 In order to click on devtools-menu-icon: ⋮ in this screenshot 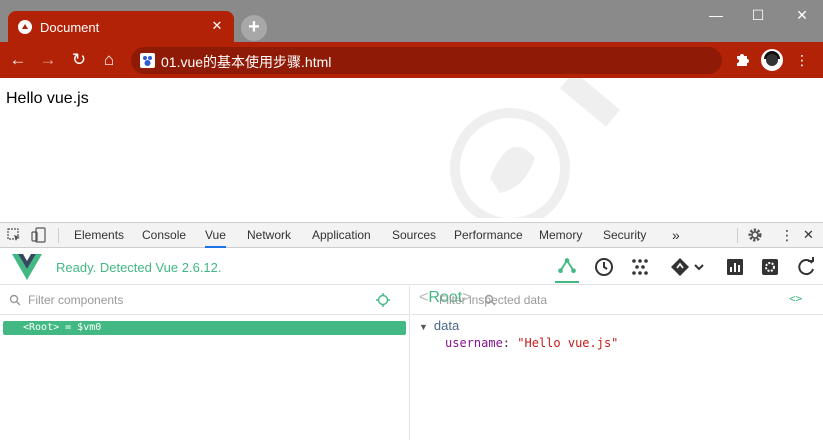, I will do `click(787, 235)`.